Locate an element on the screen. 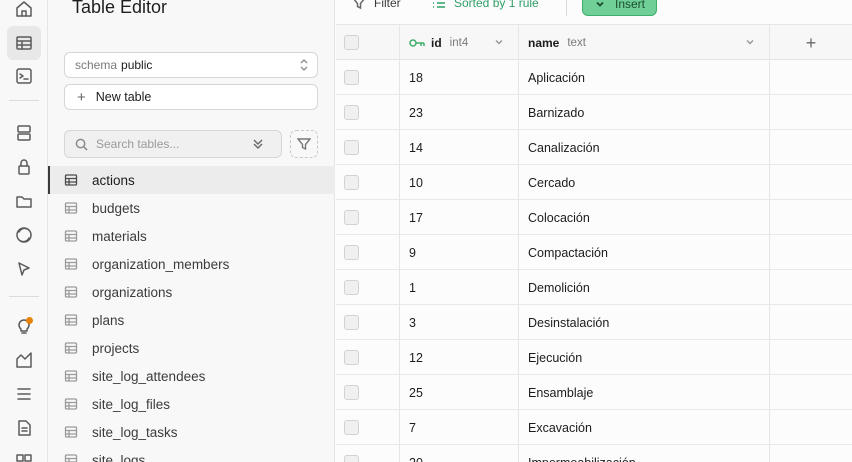  page-title: Table Editor is located at coordinates (120, 8).